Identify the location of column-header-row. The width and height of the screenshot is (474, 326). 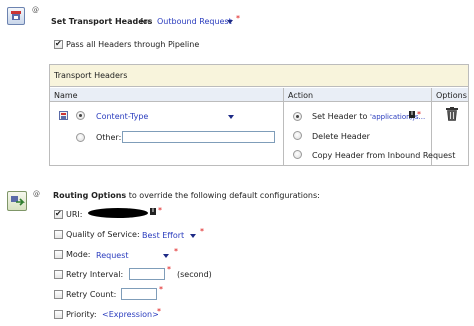
(259, 95).